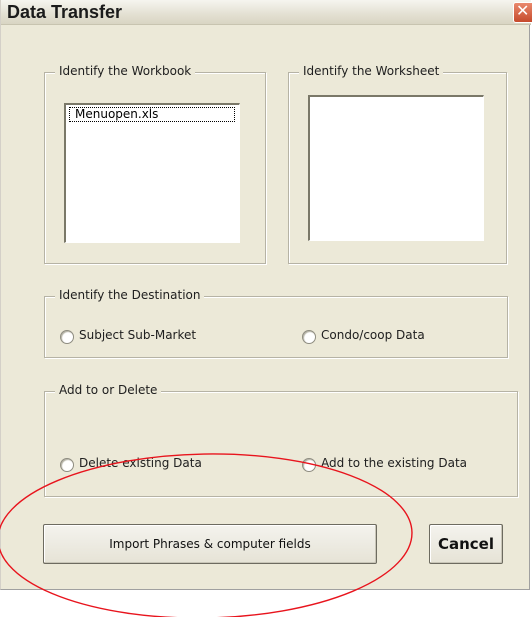 The width and height of the screenshot is (532, 617). Describe the element at coordinates (373, 335) in the screenshot. I see `radio-label-condo-coop-data: Condo/coop Data` at that location.